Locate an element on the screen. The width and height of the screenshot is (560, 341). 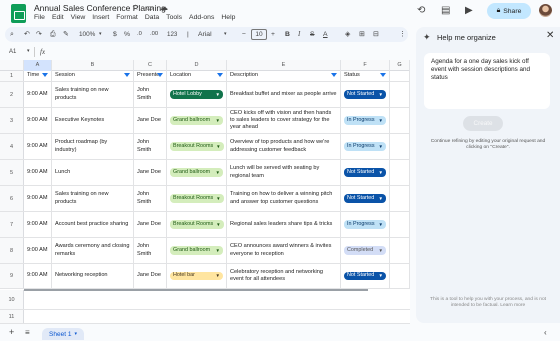
all-sheets-icon: ≡ is located at coordinates (27, 332).